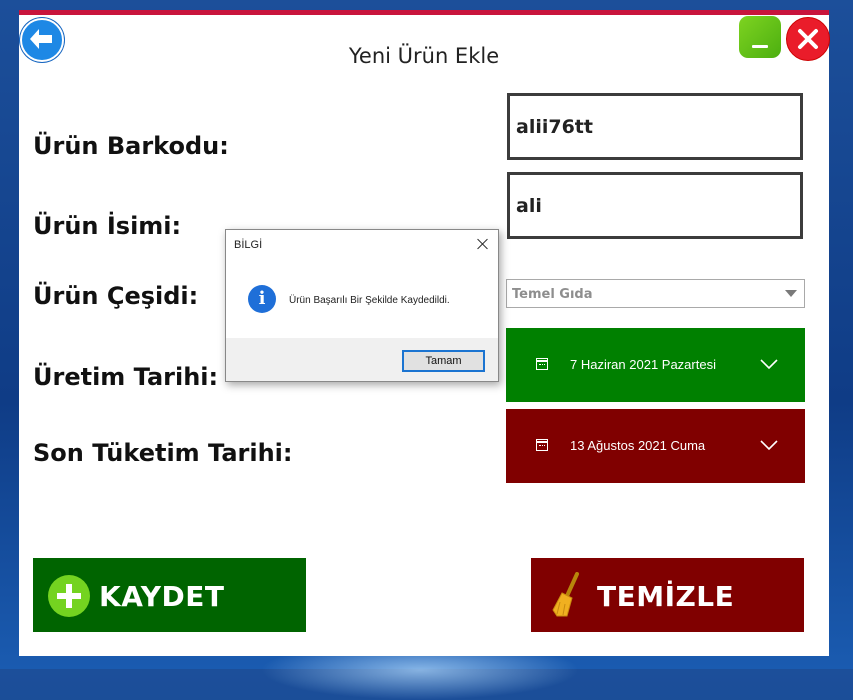  What do you see at coordinates (655, 205) in the screenshot?
I see `product-name-input: ali` at bounding box center [655, 205].